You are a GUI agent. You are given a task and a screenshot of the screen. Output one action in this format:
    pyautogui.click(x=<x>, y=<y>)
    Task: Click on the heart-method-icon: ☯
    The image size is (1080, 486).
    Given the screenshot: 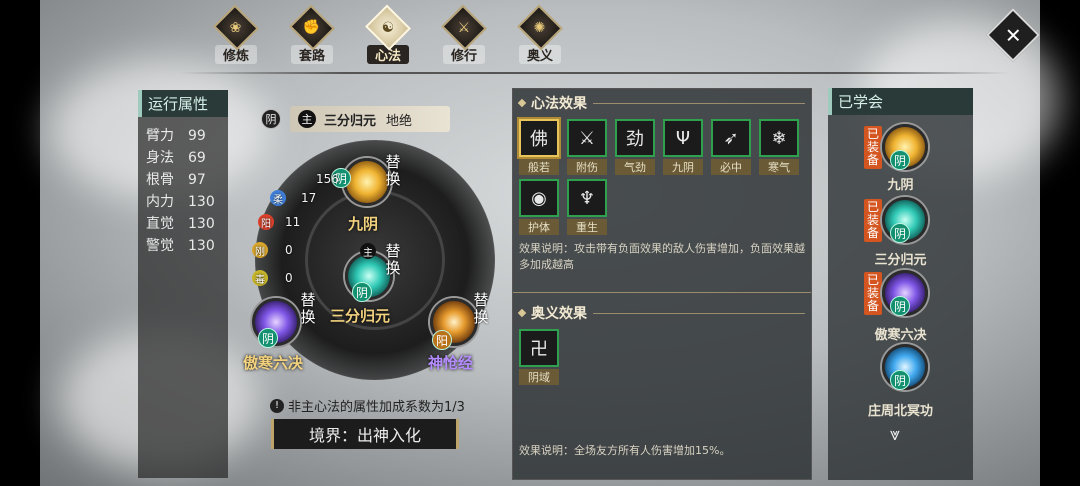 What is the action you would take?
    pyautogui.click(x=388, y=27)
    